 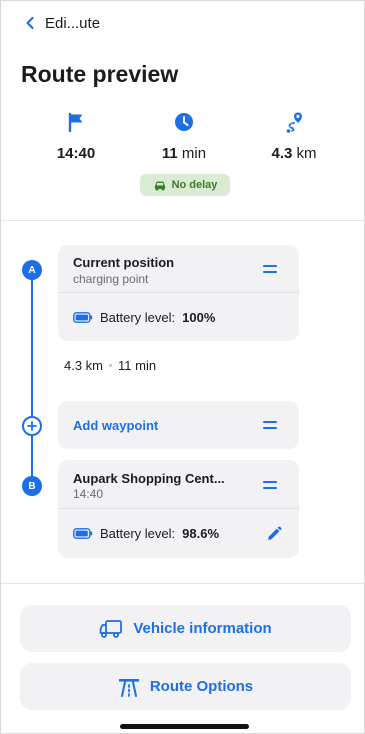 What do you see at coordinates (294, 122) in the screenshot?
I see `route-pin-icon` at bounding box center [294, 122].